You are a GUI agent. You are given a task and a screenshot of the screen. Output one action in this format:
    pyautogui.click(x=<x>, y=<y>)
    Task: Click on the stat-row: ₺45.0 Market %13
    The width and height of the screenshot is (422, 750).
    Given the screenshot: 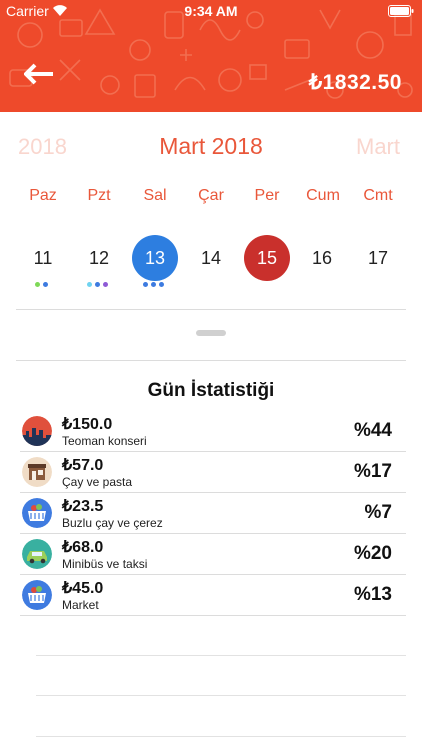 What is the action you would take?
    pyautogui.click(x=213, y=595)
    